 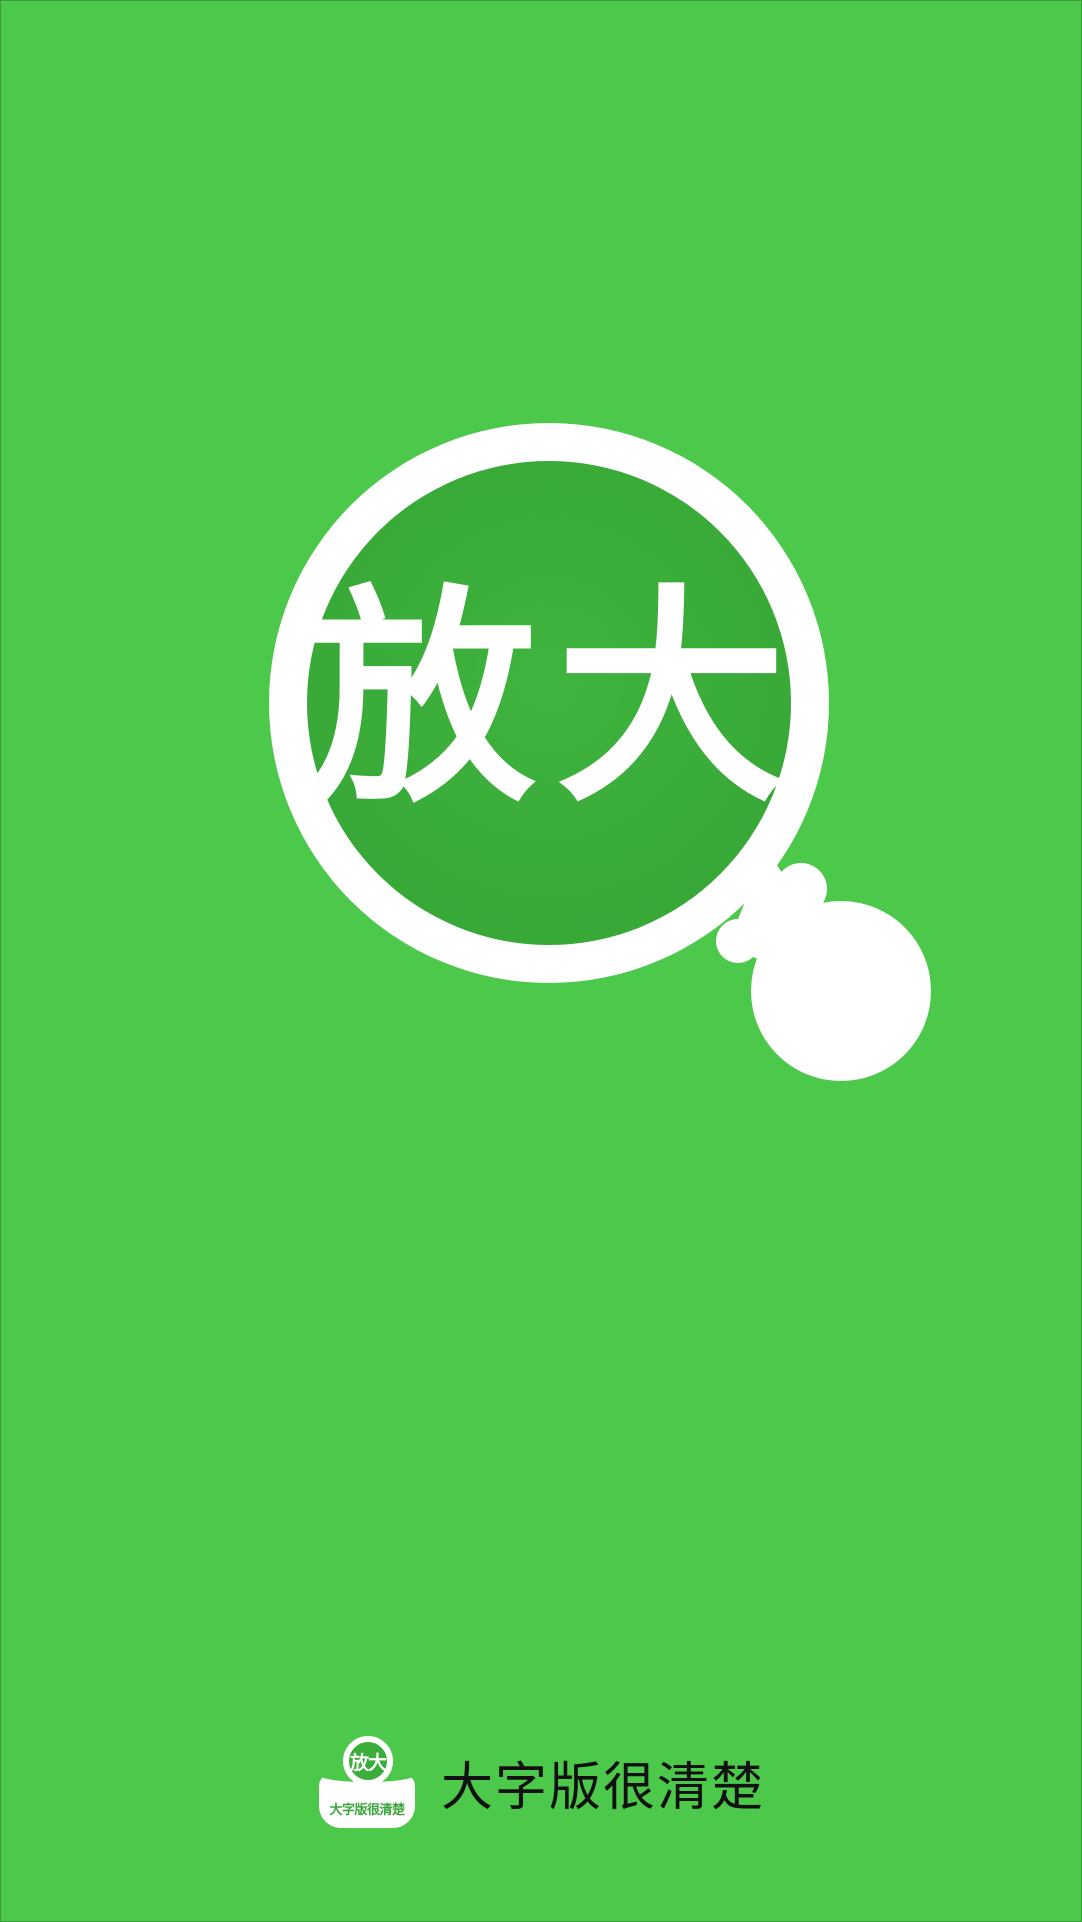 I want to click on lens-text: 放 大, so click(x=546, y=701).